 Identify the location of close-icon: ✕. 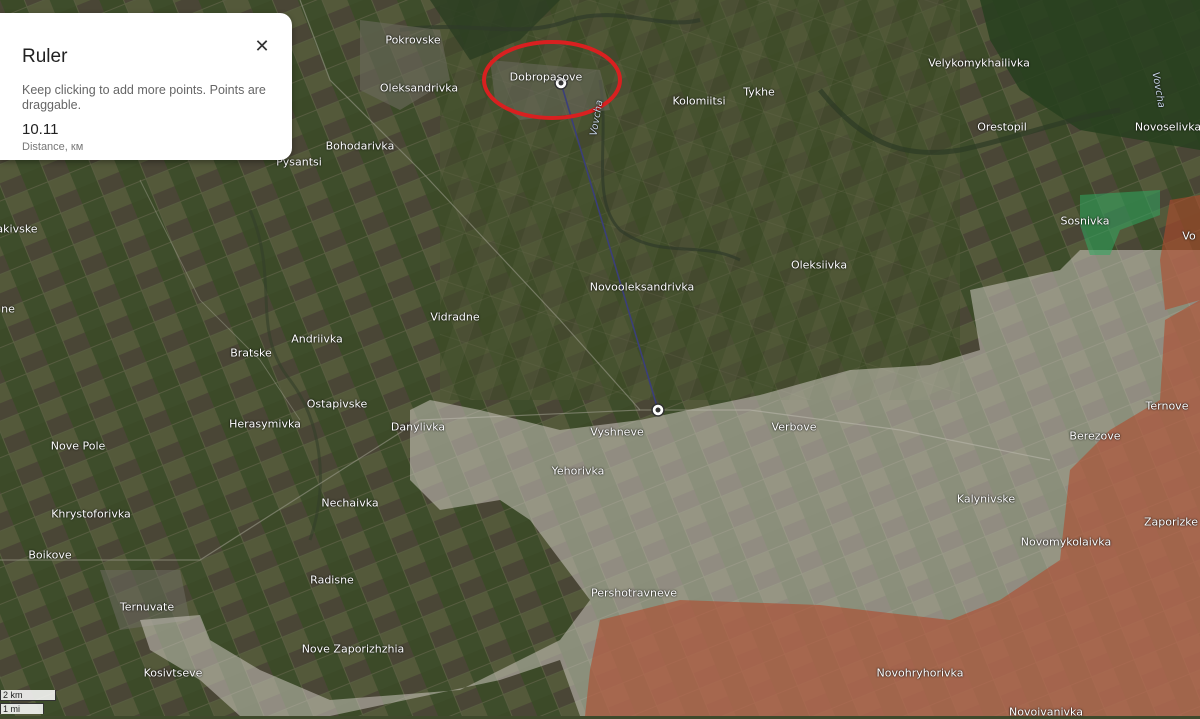
(262, 47).